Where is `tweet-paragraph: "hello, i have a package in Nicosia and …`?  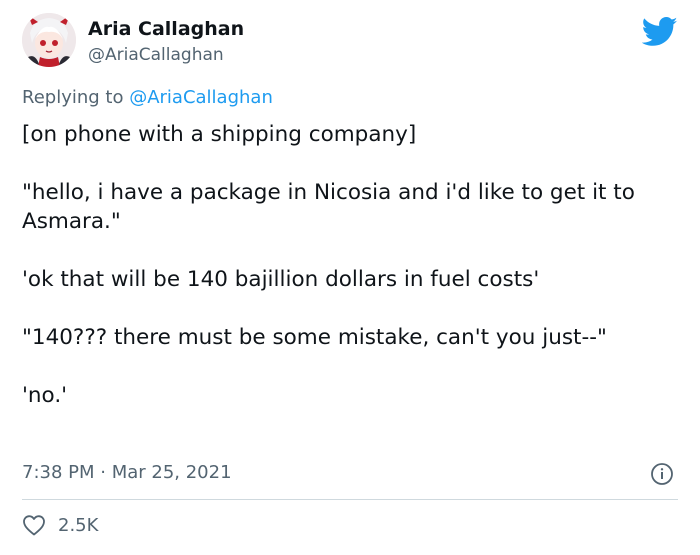 tweet-paragraph: "hello, i have a package in Nicosia and … is located at coordinates (328, 207).